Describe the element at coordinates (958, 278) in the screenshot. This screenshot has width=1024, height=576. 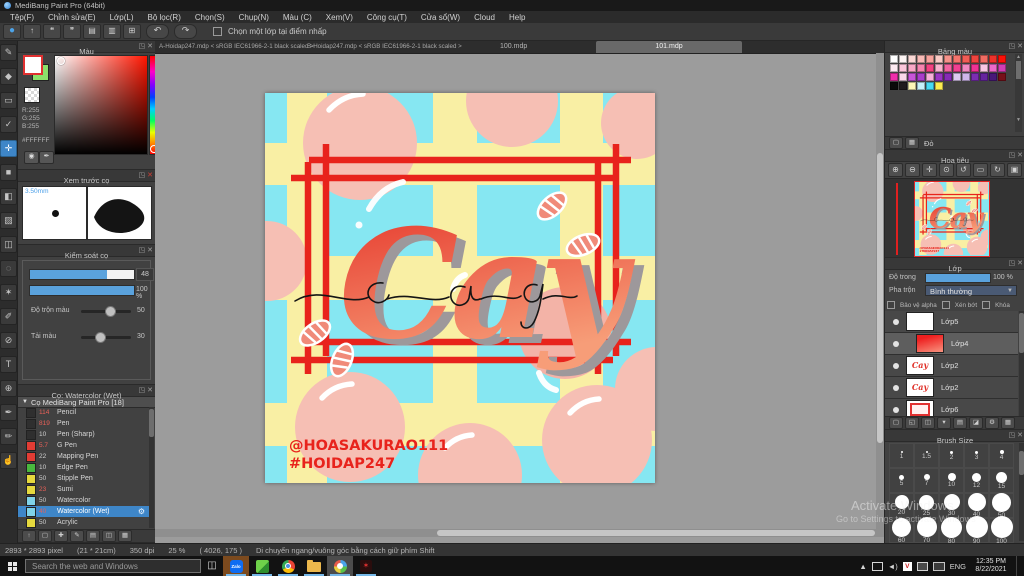
I see `opacity-slider` at that location.